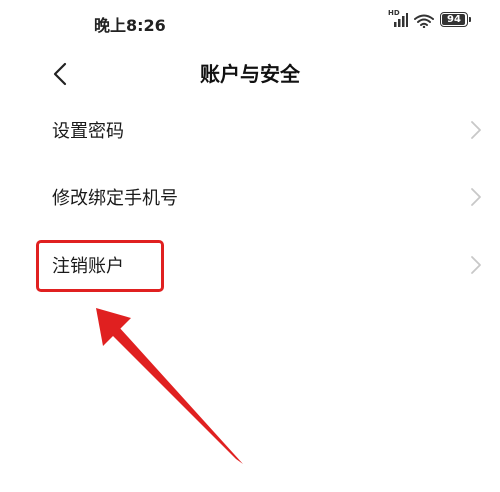 This screenshot has width=500, height=492. I want to click on header: 账户与安全, so click(250, 73).